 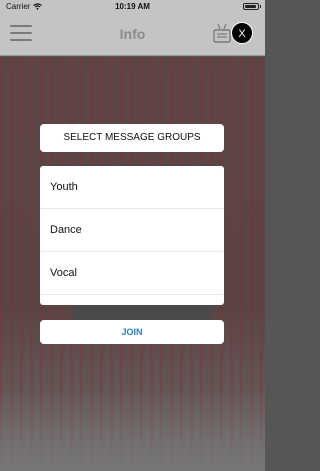 What do you see at coordinates (132, 138) in the screenshot?
I see `dialog-title: SELECT MESSAGE GROUPS` at bounding box center [132, 138].